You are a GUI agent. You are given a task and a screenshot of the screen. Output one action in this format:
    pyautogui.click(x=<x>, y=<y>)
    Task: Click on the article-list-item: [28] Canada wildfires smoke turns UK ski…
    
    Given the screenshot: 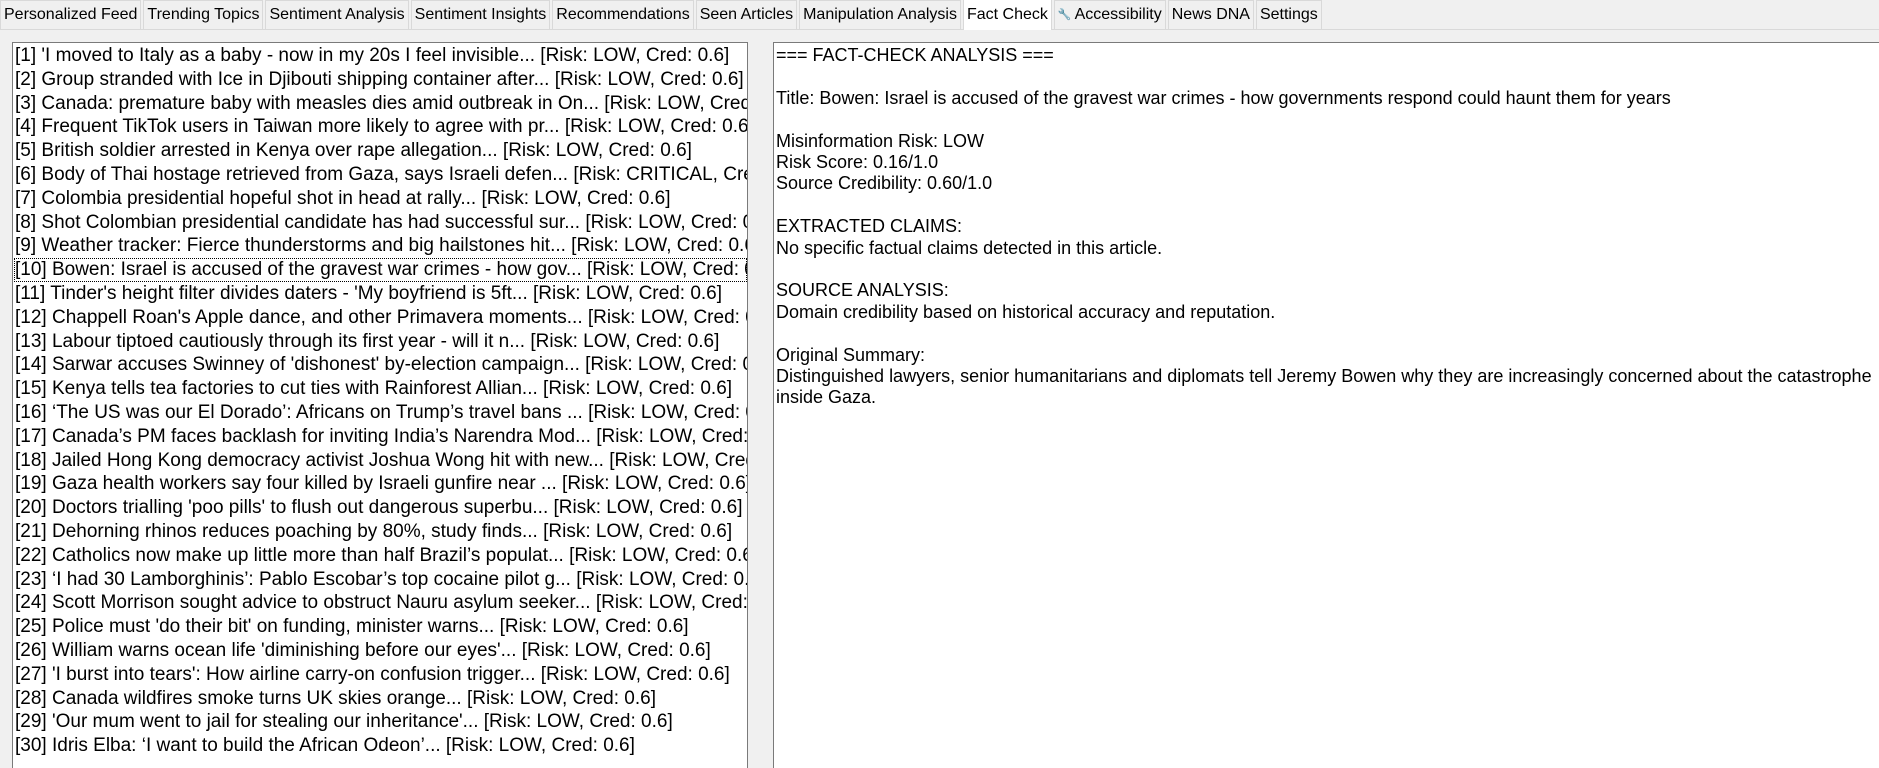 What is the action you would take?
    pyautogui.click(x=380, y=699)
    